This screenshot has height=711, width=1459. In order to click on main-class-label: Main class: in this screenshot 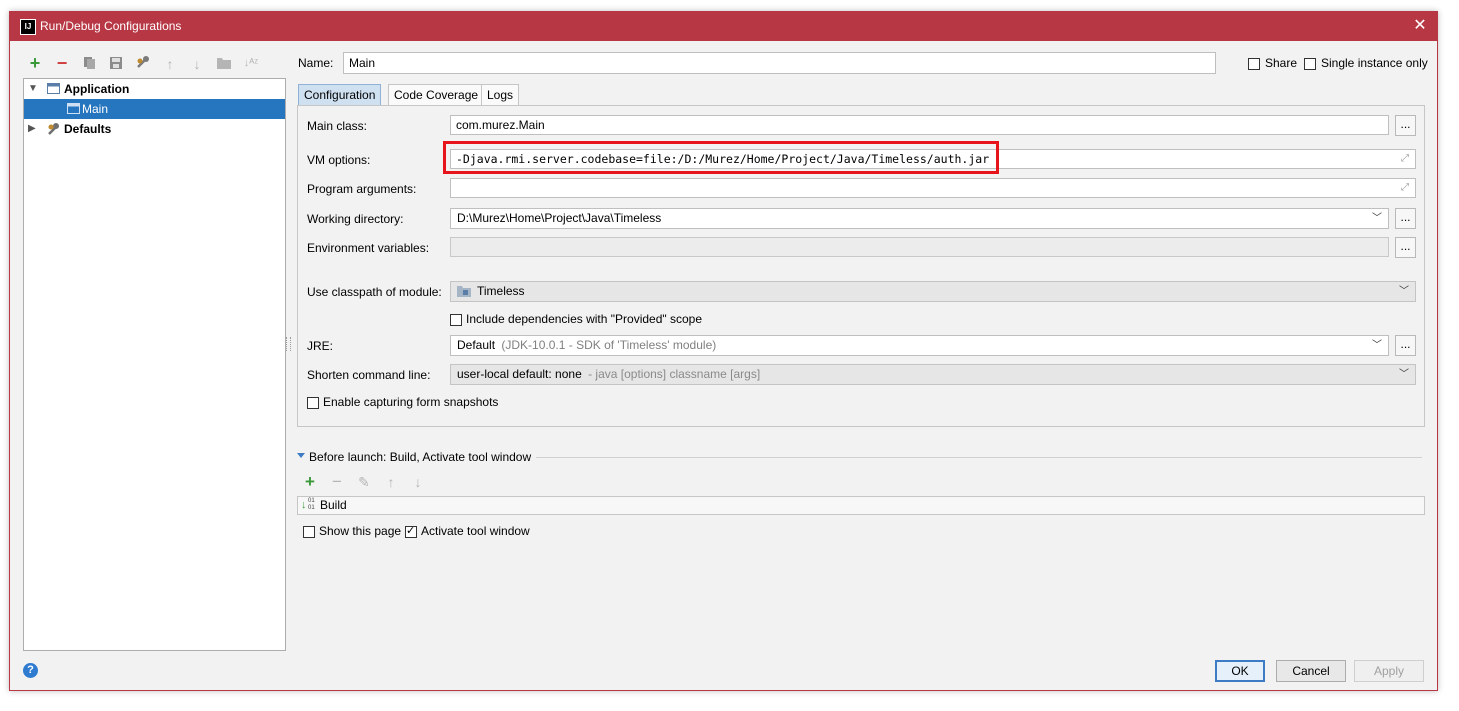, I will do `click(337, 126)`.